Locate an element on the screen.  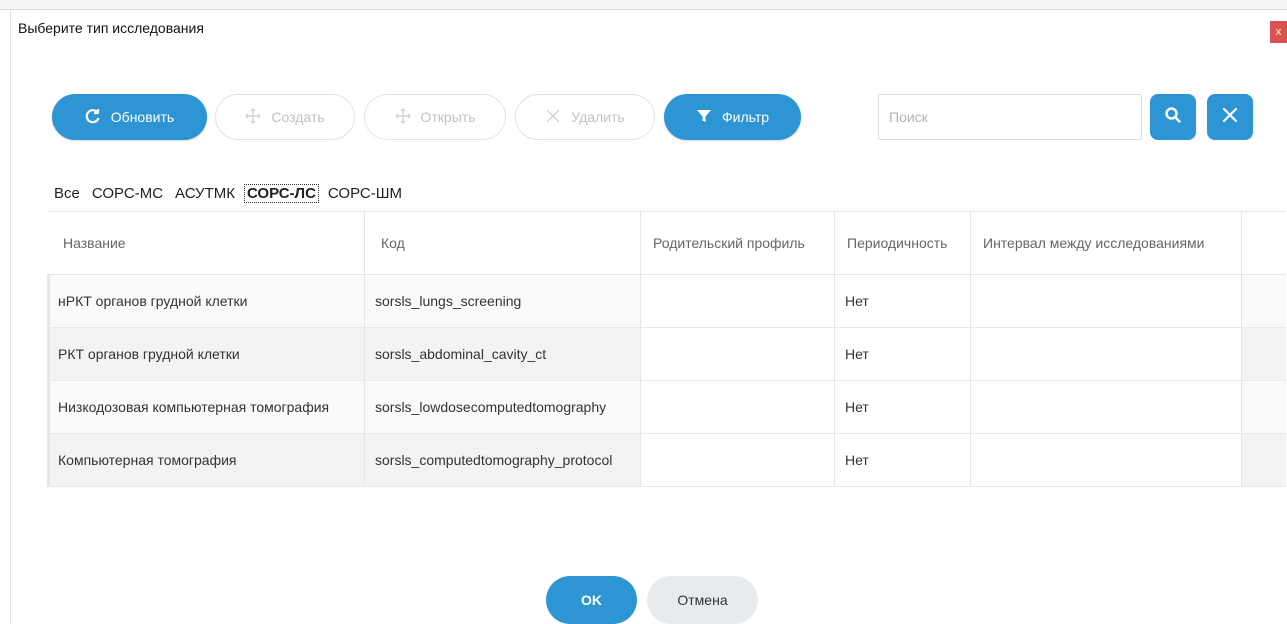
cell-code: sorsls_lowdosecomputedtomography is located at coordinates (503, 407).